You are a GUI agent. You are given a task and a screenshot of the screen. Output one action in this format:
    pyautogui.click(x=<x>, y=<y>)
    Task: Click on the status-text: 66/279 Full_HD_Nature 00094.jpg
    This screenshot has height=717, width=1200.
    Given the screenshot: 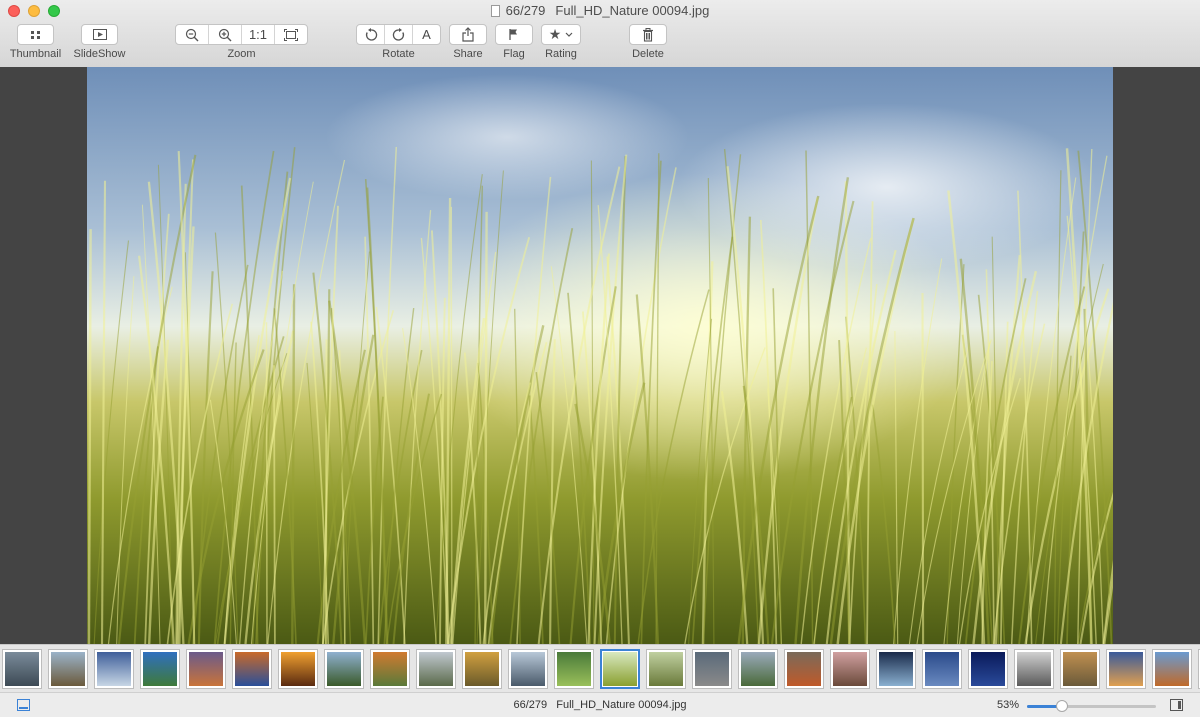 What is the action you would take?
    pyautogui.click(x=600, y=705)
    